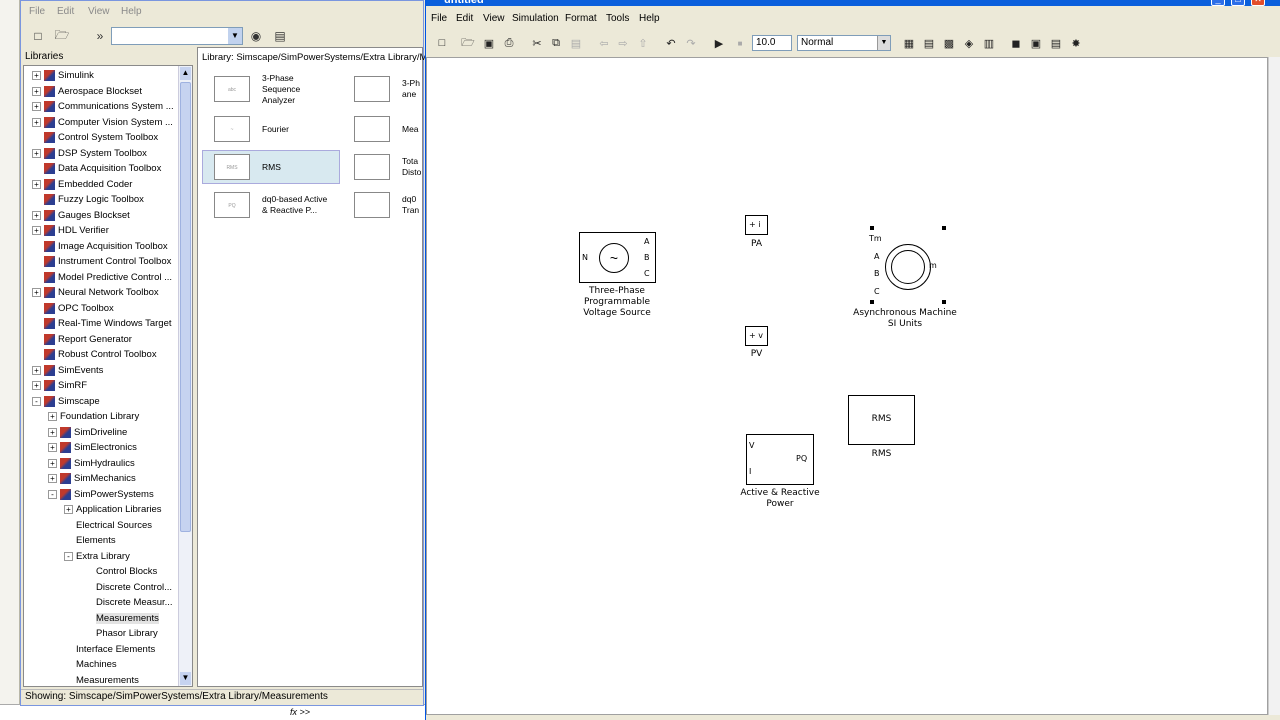 Image resolution: width=1280 pixels, height=720 pixels. Describe the element at coordinates (66, 401) in the screenshot. I see `tree-item: - Simscape` at that location.